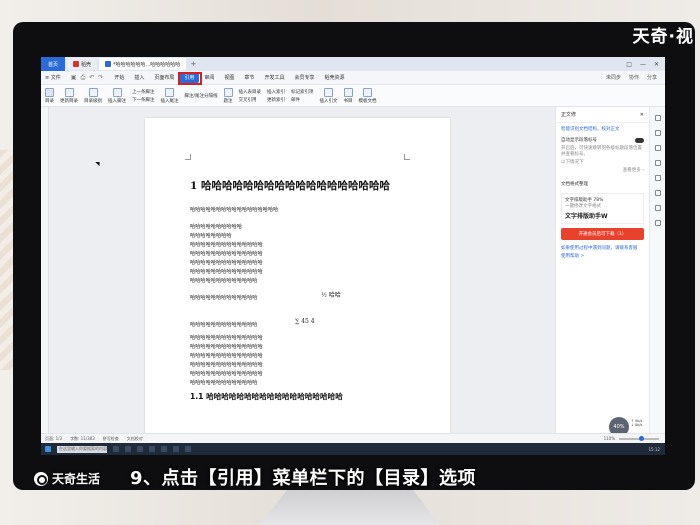 This screenshot has width=700, height=525. What do you see at coordinates (348, 95) in the screenshot?
I see `bibliography-button: 书目` at bounding box center [348, 95].